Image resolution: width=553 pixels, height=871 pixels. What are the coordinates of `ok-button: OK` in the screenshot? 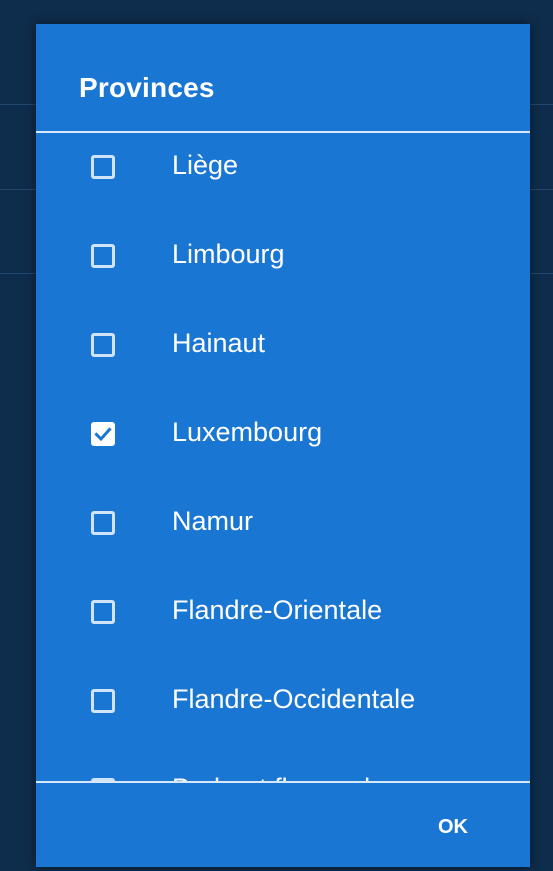 It's located at (453, 827).